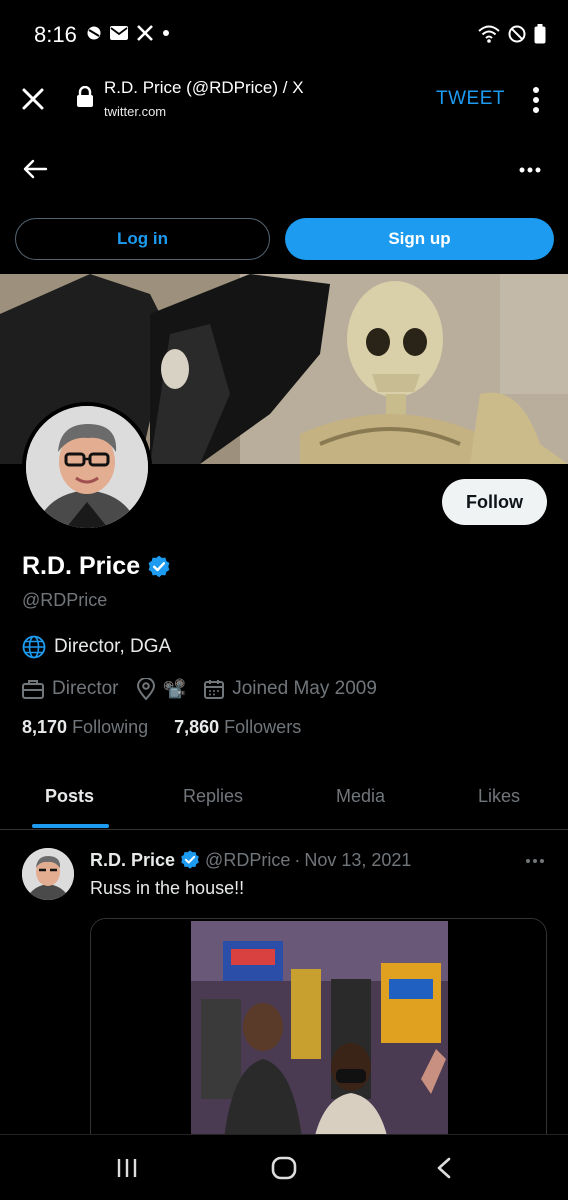  Describe the element at coordinates (55, 34) in the screenshot. I see `status-time: 8:16` at that location.